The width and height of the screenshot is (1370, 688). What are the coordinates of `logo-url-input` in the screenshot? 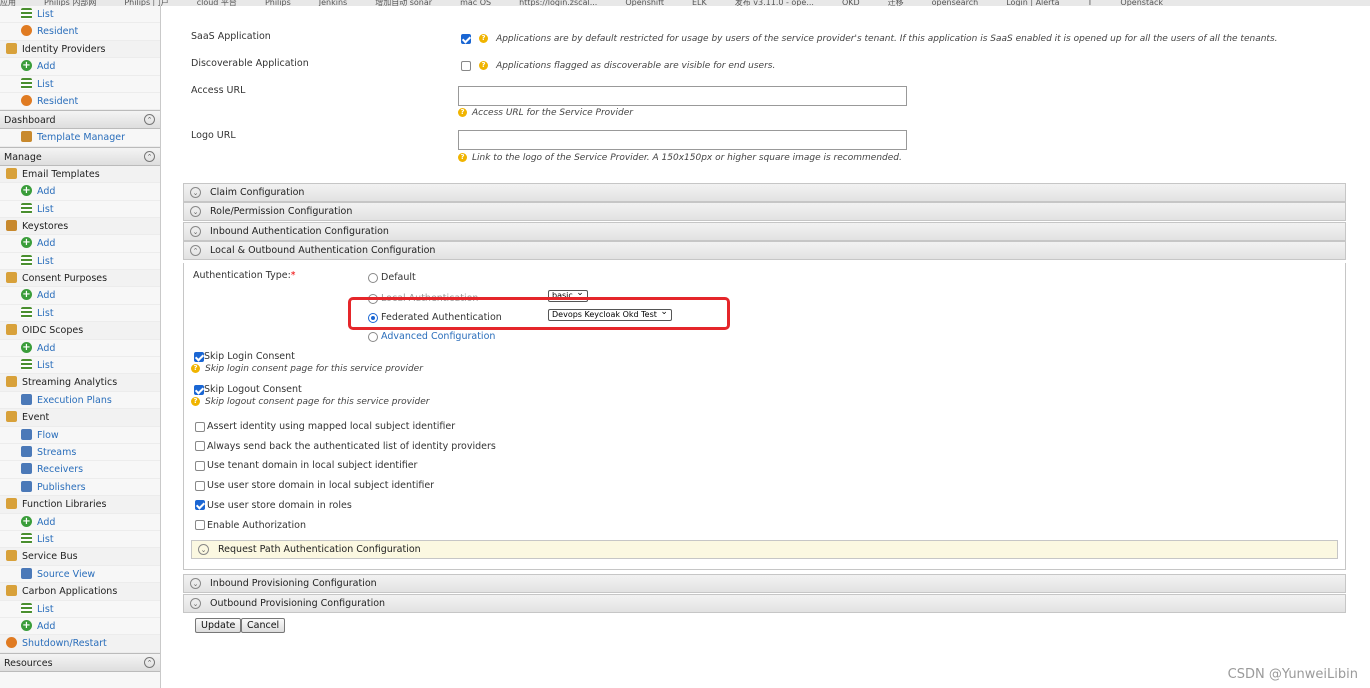 It's located at (682, 140).